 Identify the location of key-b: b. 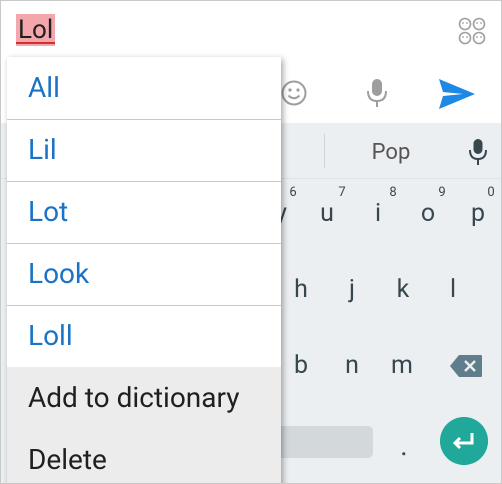
(301, 366).